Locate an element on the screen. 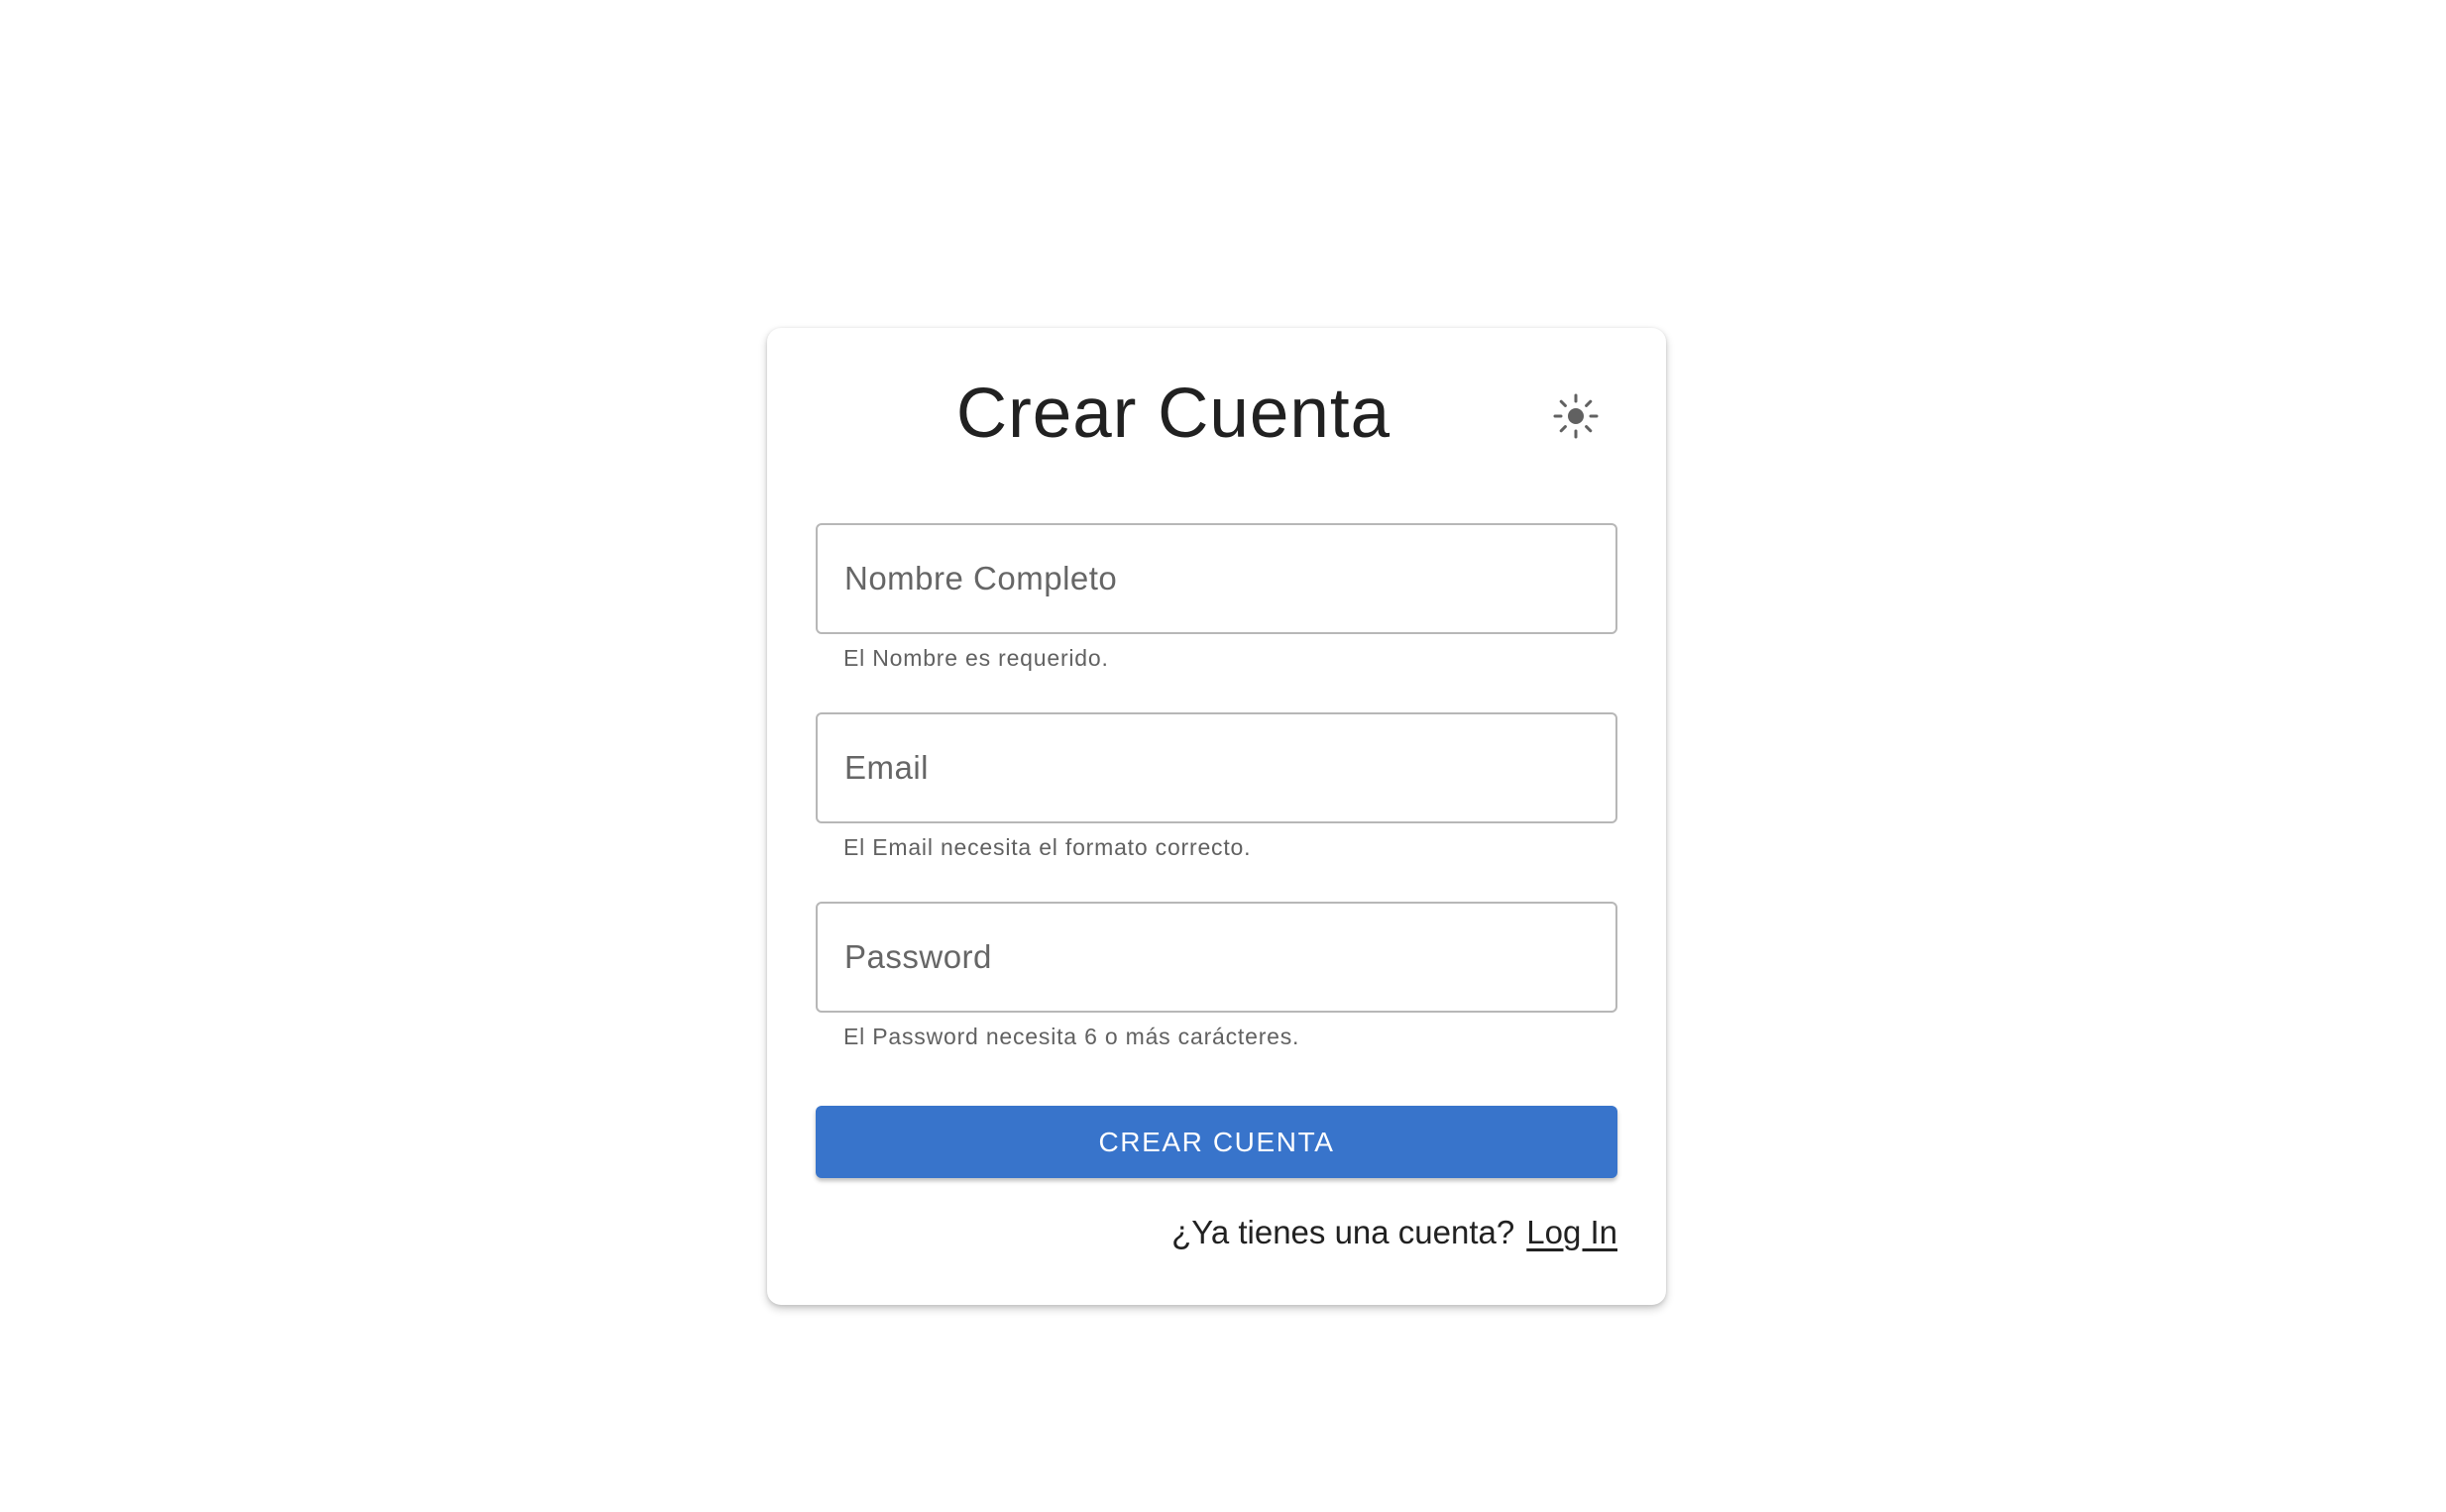 The height and width of the screenshot is (1512, 2446). password-field is located at coordinates (1216, 958).